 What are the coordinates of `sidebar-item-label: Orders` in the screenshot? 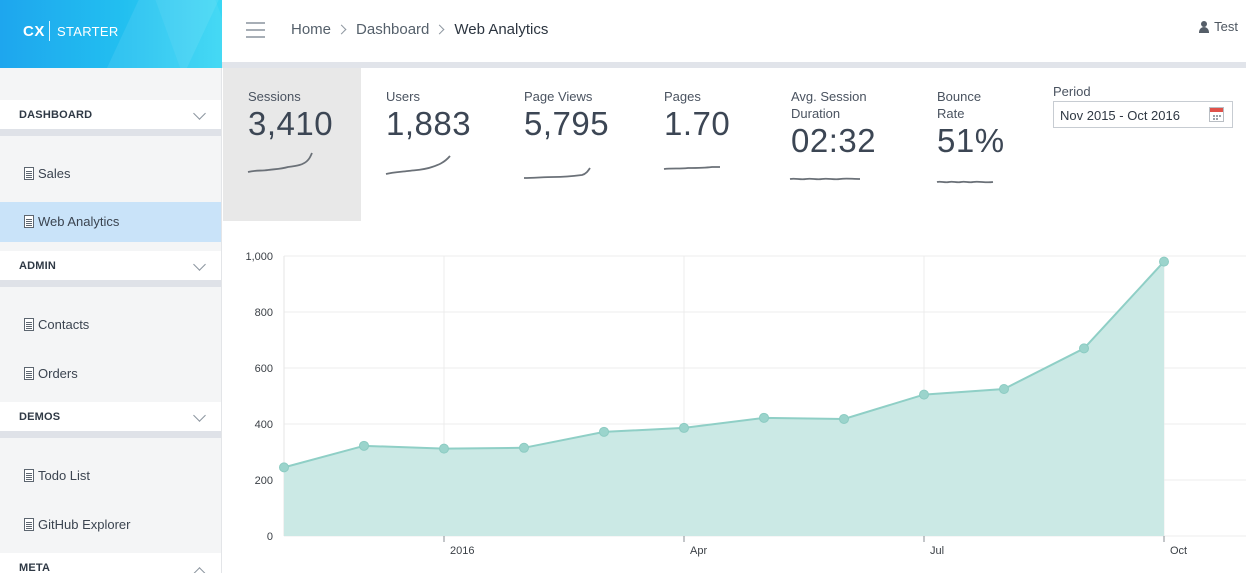 It's located at (58, 373).